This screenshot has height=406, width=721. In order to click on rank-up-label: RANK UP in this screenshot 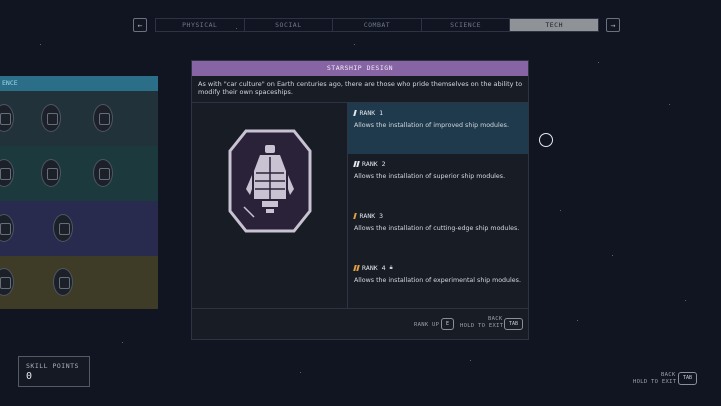, I will do `click(427, 325)`.